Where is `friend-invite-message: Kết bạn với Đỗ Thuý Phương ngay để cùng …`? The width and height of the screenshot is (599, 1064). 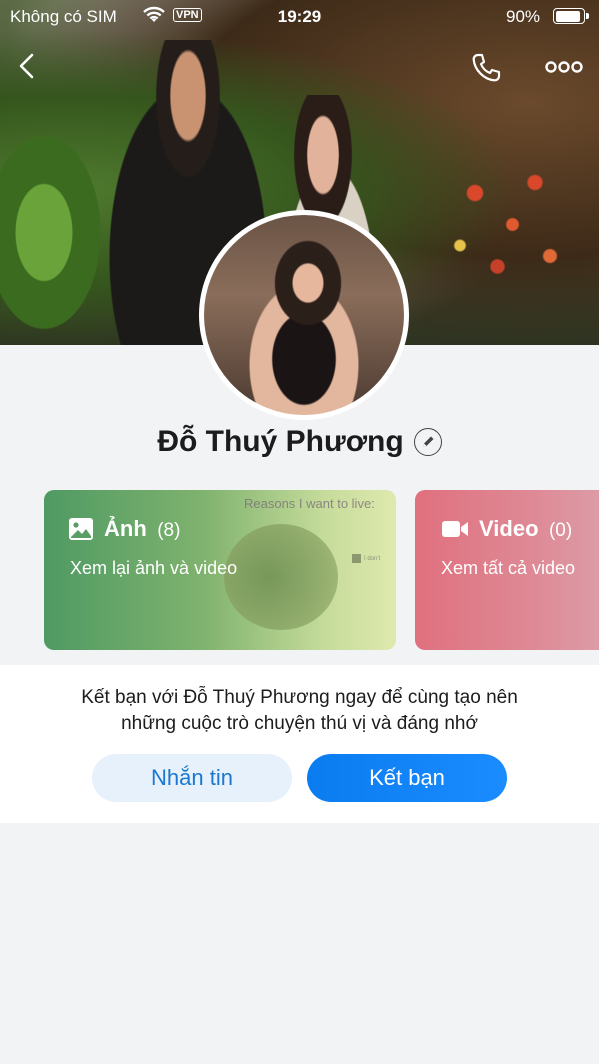
friend-invite-message: Kết bạn với Đỗ Thuý Phương ngay để cùng … is located at coordinates (299, 711).